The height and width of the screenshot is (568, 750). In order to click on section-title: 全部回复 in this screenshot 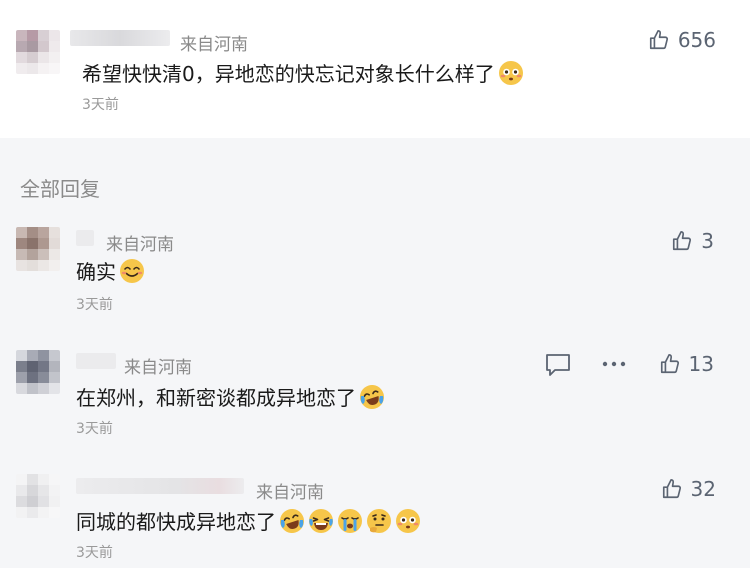, I will do `click(60, 189)`.